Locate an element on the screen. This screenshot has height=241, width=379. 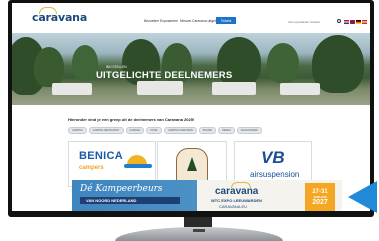
tickets-button: Tickets is located at coordinates (226, 20).